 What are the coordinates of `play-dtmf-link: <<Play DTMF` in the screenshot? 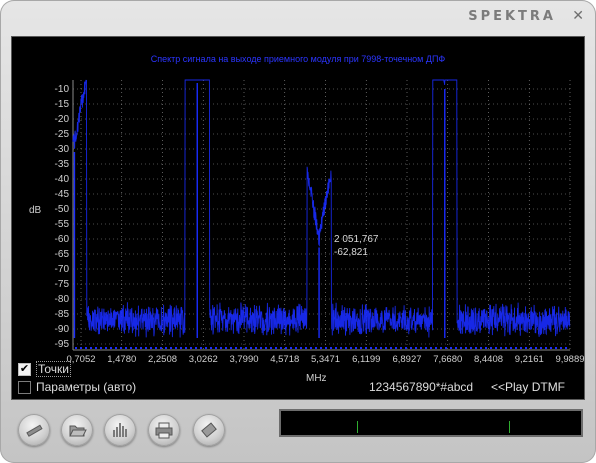 It's located at (528, 387).